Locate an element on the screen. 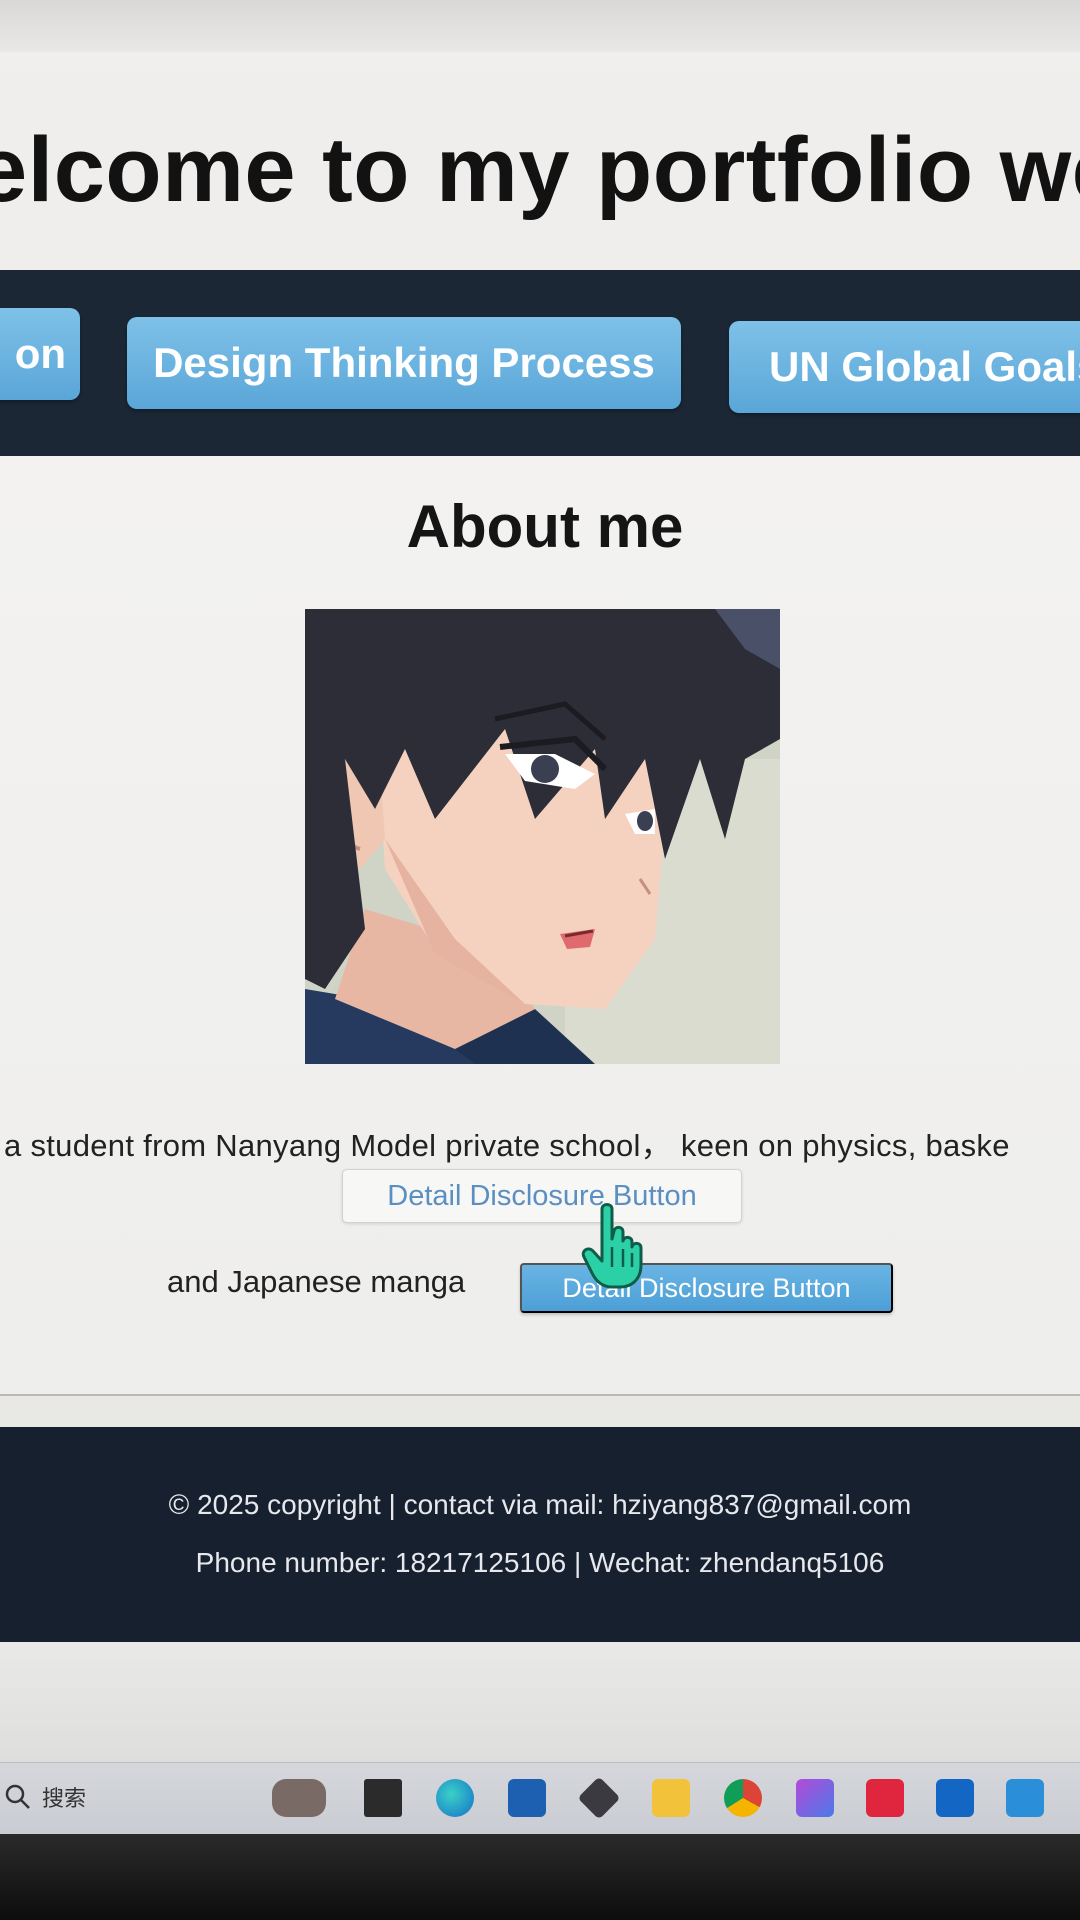 Image resolution: width=1080 pixels, height=1920 pixels. taskbar-search-label: 搜索 is located at coordinates (64, 1799).